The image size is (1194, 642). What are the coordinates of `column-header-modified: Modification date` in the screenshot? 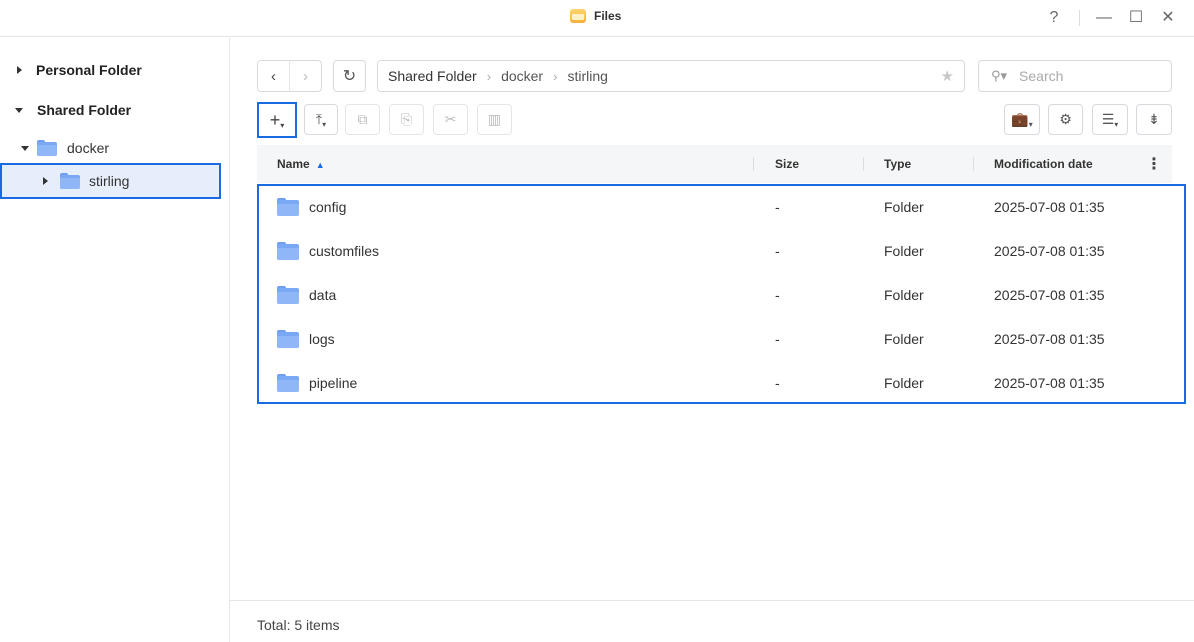 It's located at (1043, 164).